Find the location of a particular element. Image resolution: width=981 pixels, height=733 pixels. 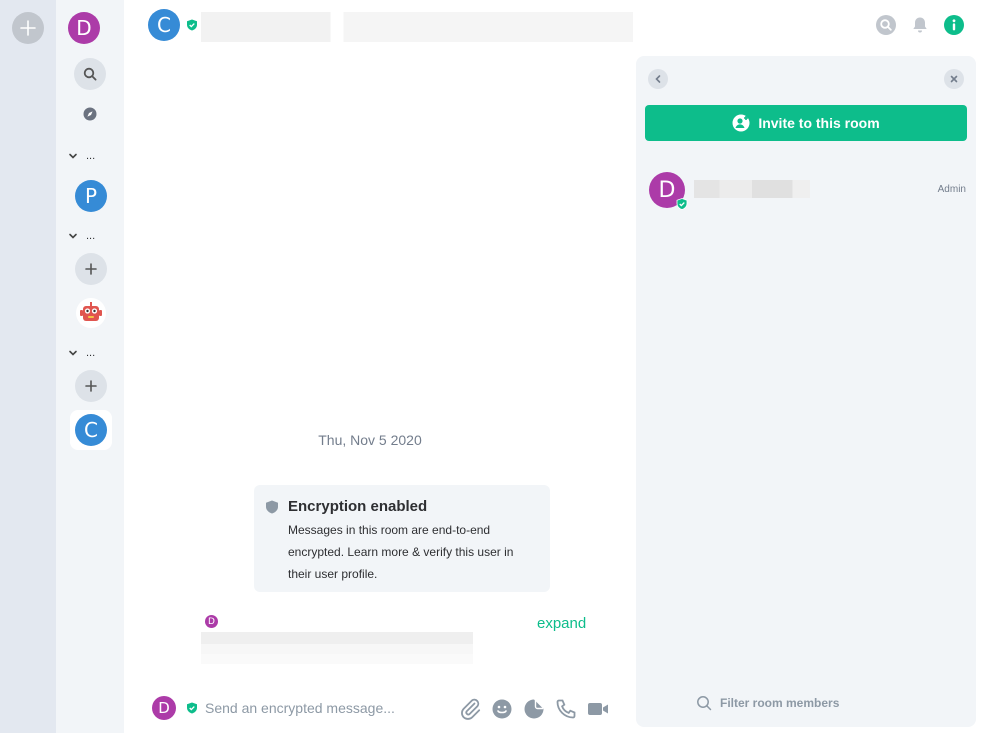

encryption-title: Encryption enabled is located at coordinates (358, 506).